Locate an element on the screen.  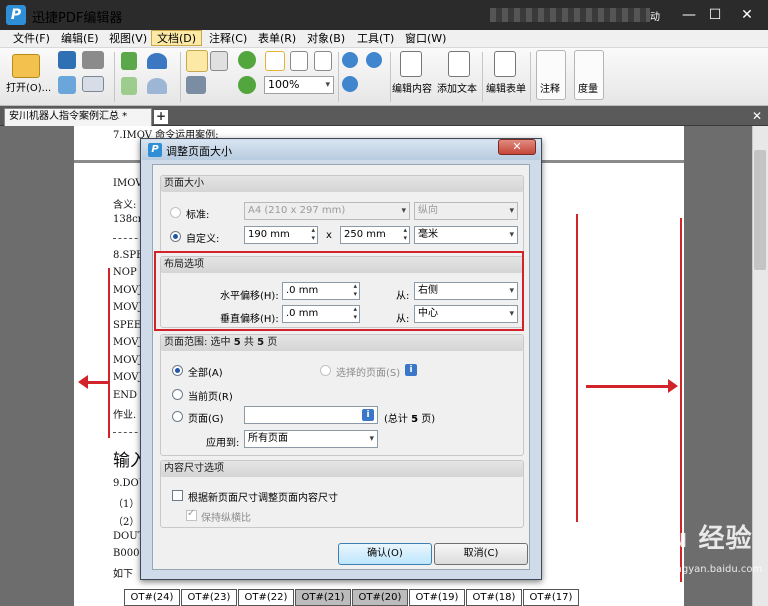
info-icon: i is located at coordinates (411, 370).